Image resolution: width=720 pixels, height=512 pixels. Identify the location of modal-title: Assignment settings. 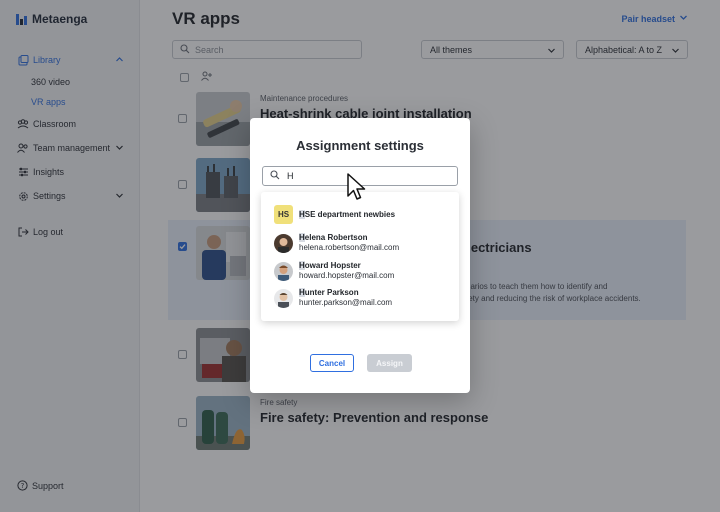
(360, 145).